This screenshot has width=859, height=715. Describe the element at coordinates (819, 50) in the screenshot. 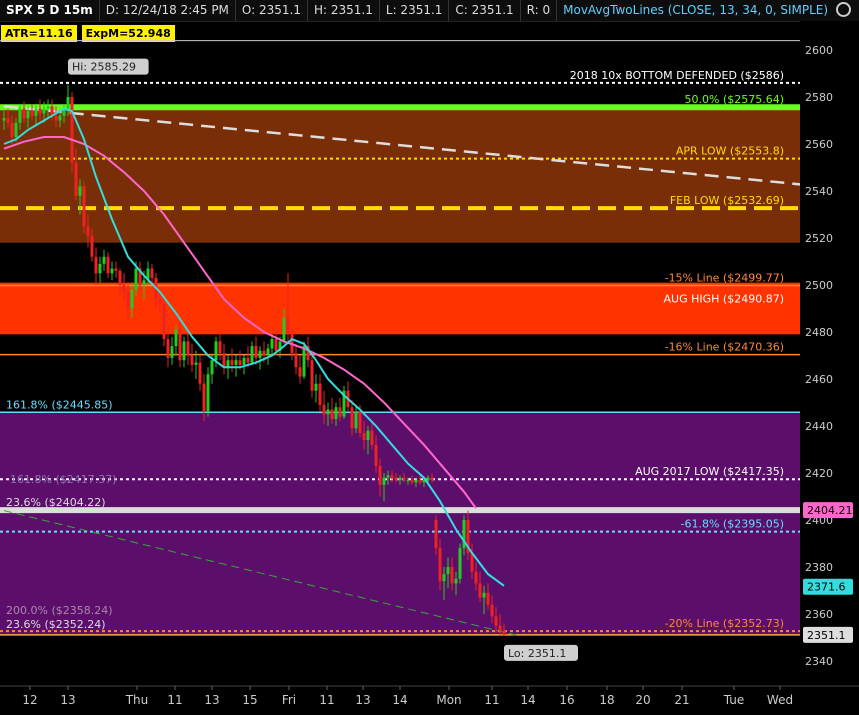

I see `y-tick-label-13: 2600` at that location.